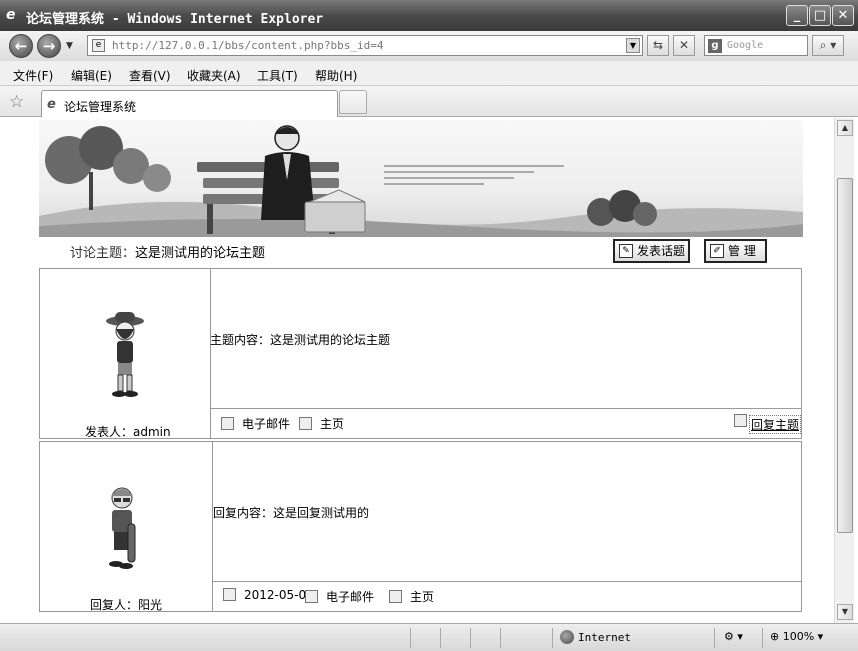 The image size is (858, 651). What do you see at coordinates (266, 424) in the screenshot?
I see `email-label: 电子邮件` at bounding box center [266, 424].